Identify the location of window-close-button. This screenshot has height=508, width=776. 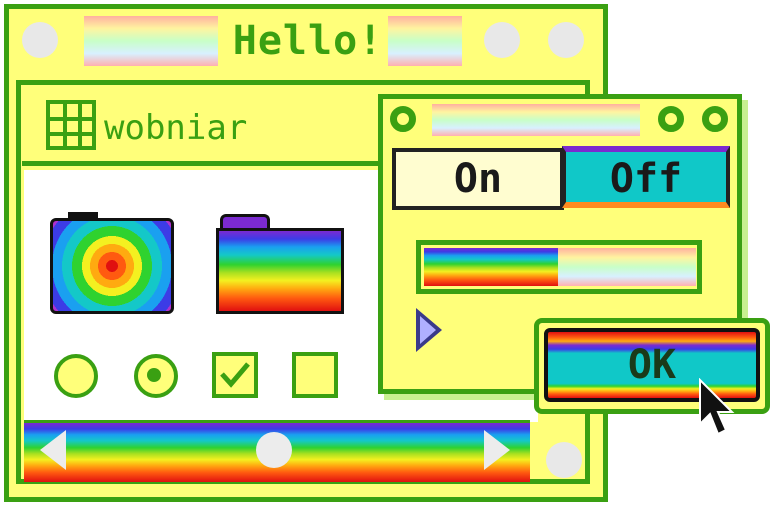
(40, 40).